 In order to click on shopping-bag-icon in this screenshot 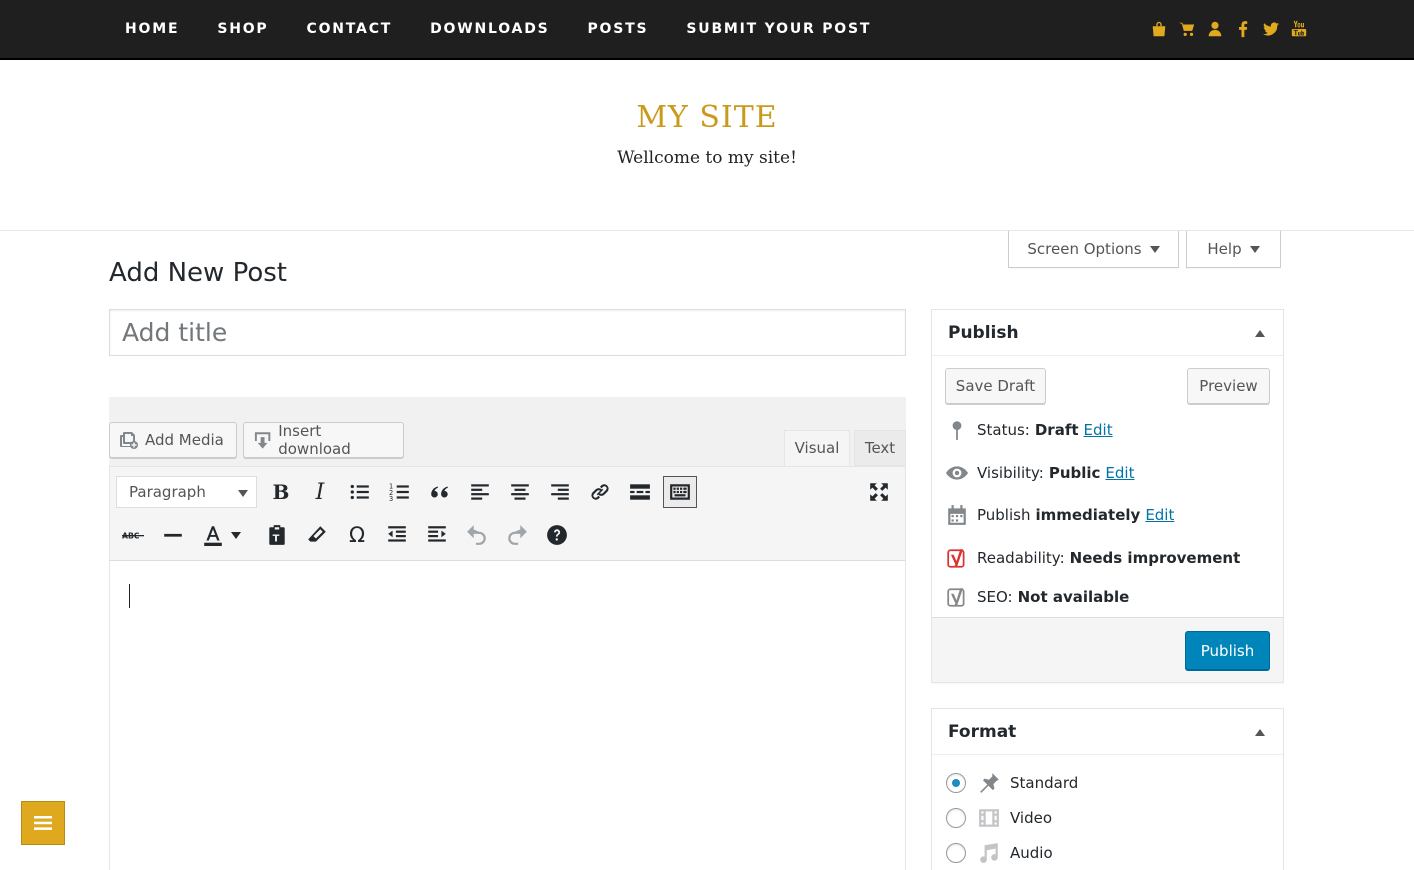, I will do `click(1159, 29)`.